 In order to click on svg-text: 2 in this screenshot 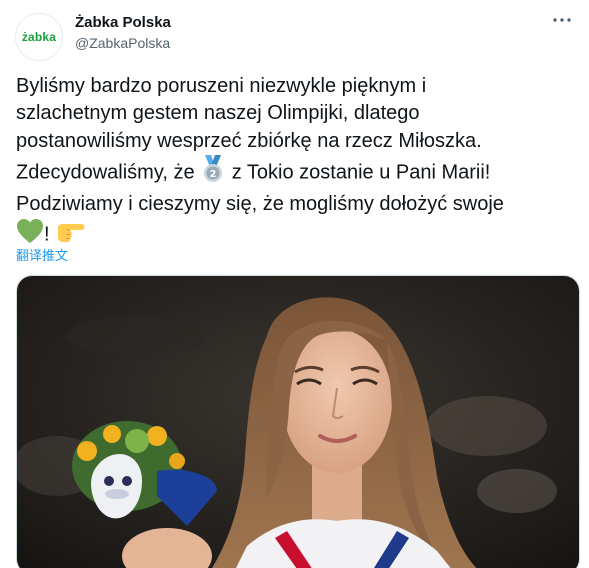, I will do `click(213, 174)`.